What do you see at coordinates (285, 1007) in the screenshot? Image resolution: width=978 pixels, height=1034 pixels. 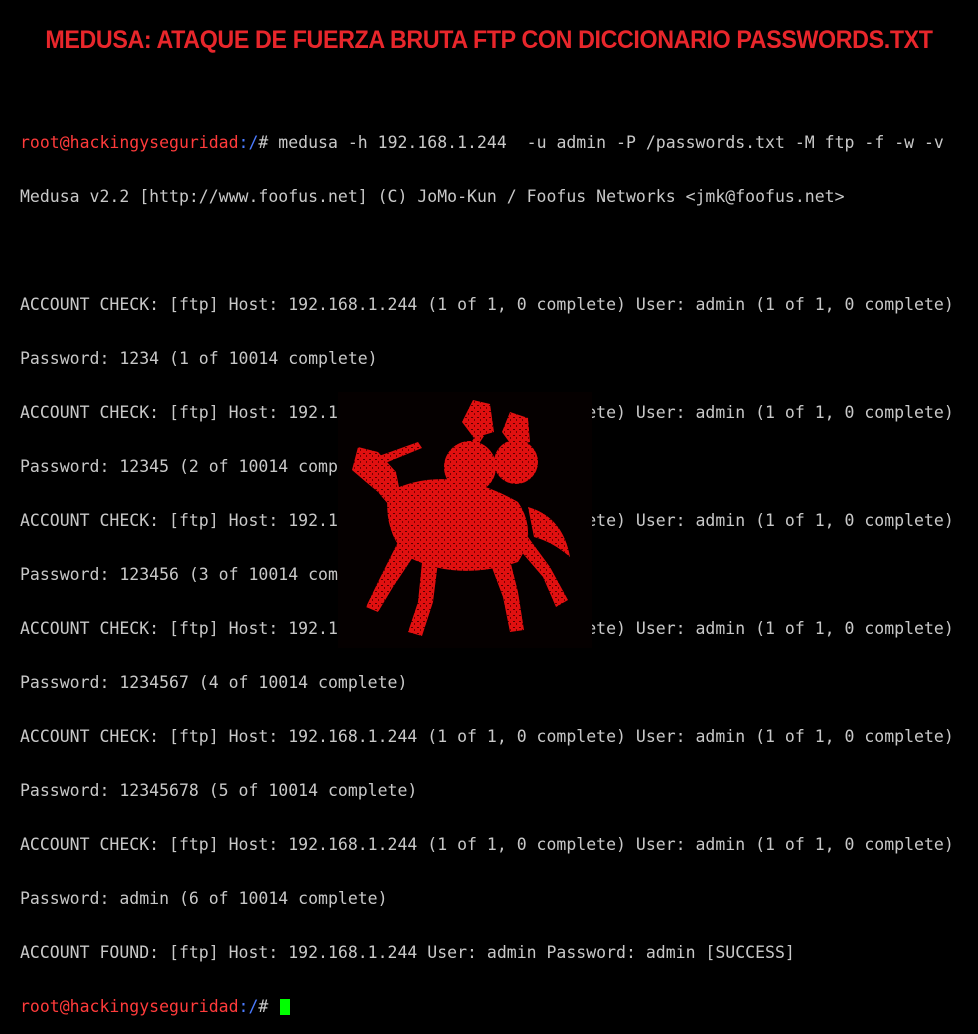 I see `cursor` at bounding box center [285, 1007].